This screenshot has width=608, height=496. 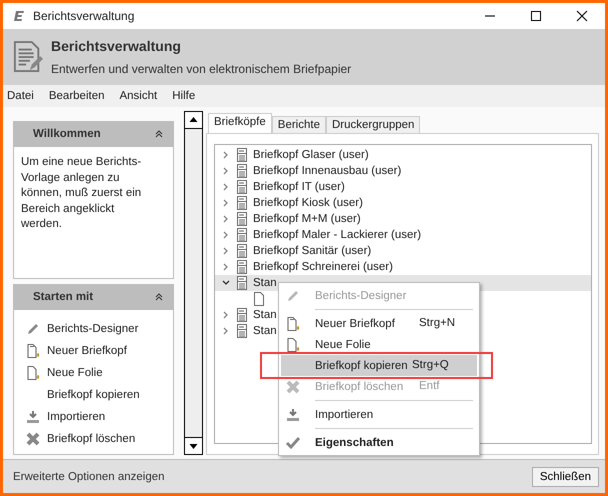 What do you see at coordinates (81, 193) in the screenshot?
I see `welcome-text: Um eine neue Berichts-Vorlage anlegen zu können, muß zuerst ein Bereich angeklickt werden.` at bounding box center [81, 193].